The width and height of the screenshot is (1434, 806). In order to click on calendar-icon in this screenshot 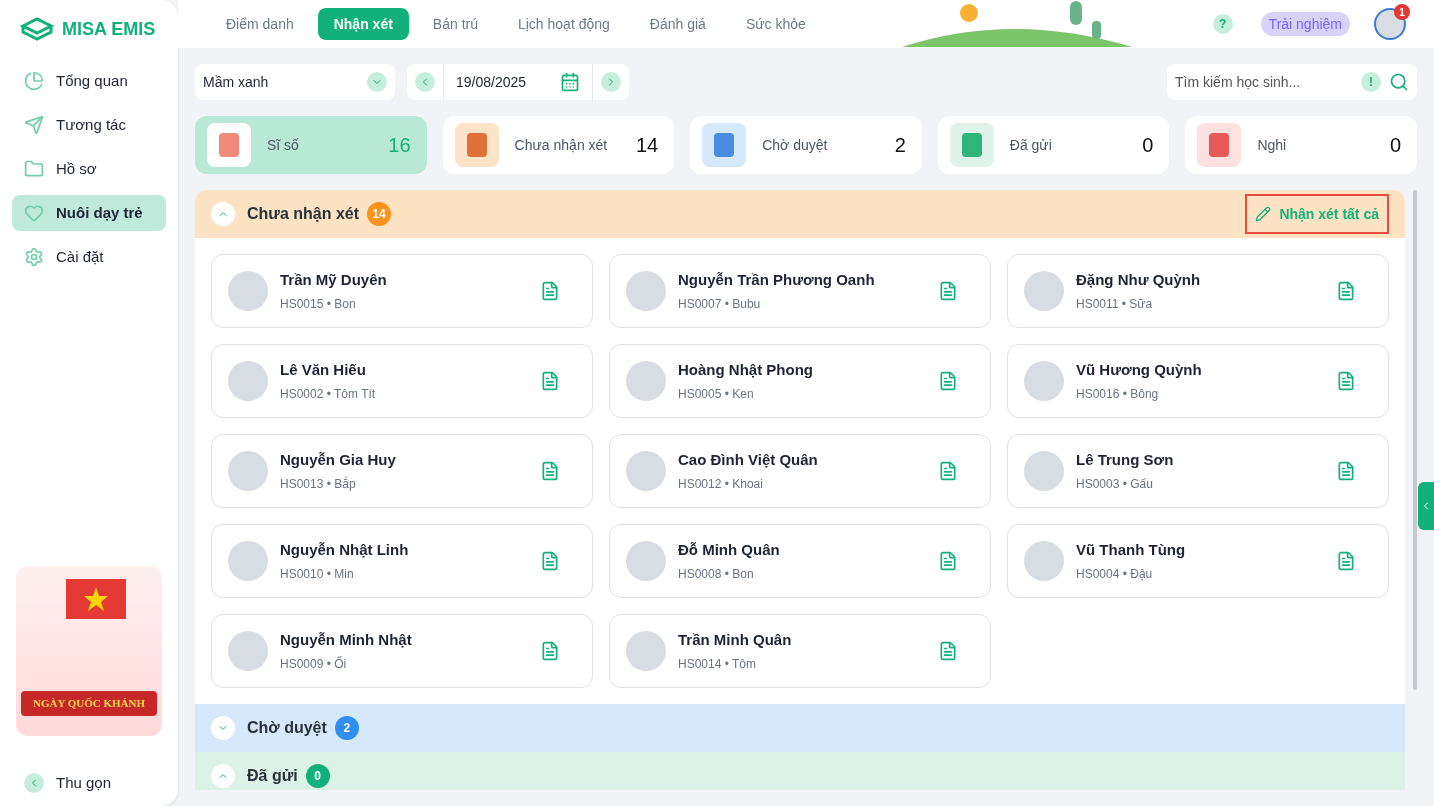, I will do `click(570, 82)`.